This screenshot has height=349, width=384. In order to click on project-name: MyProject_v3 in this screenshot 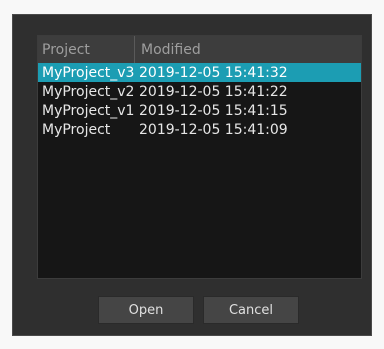, I will do `click(88, 72)`.